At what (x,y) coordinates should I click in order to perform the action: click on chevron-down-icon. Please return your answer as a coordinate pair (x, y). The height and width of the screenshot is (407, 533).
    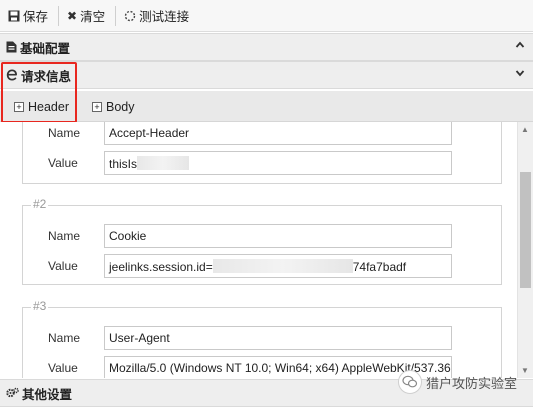
    Looking at the image, I should click on (520, 74).